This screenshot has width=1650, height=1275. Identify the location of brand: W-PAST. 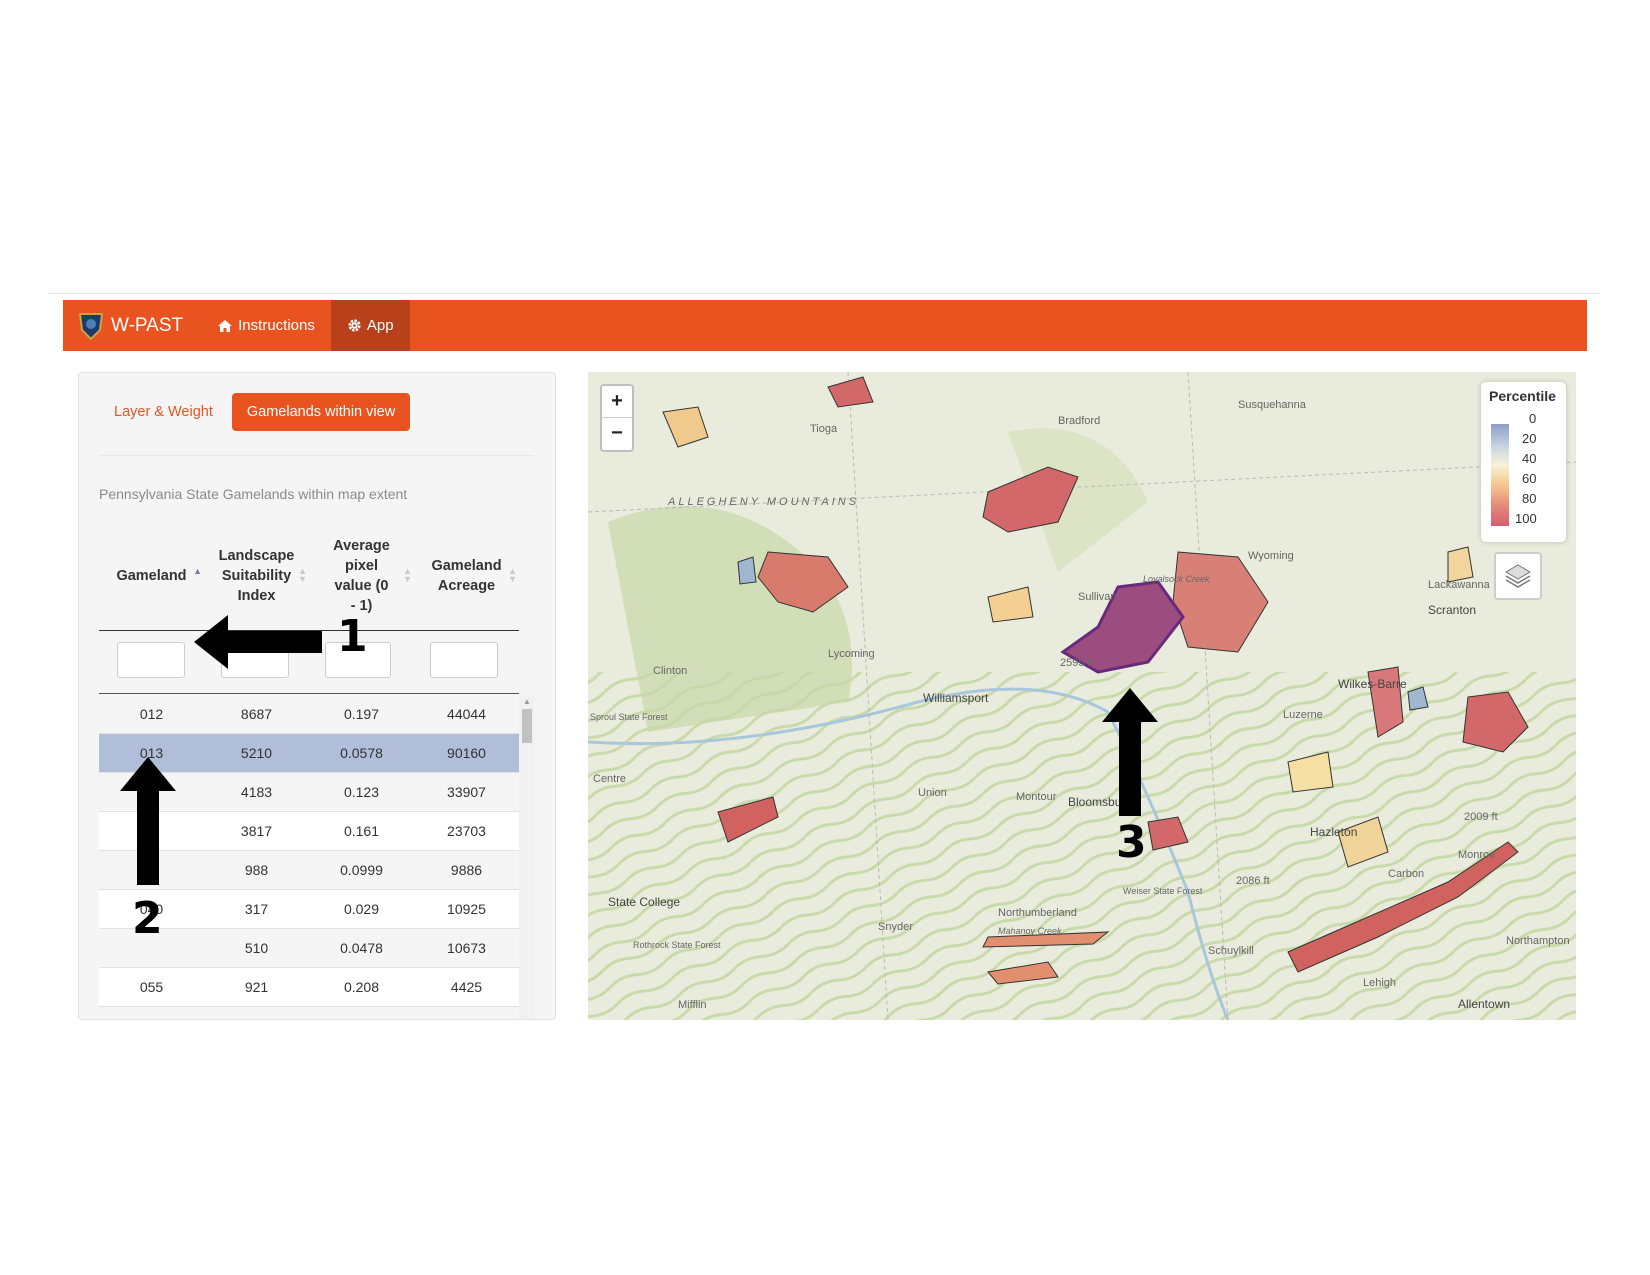
(132, 325).